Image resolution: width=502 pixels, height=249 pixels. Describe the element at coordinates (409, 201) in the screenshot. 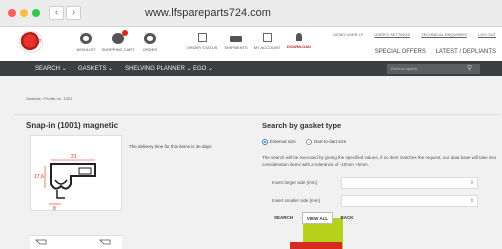

I see `smaller-side-input: ⇕` at that location.